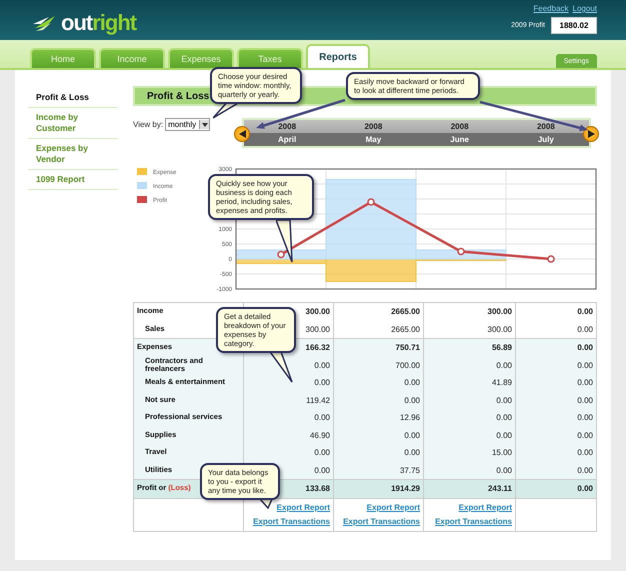 This screenshot has height=571, width=626. I want to click on header-link: Logout, so click(584, 8).